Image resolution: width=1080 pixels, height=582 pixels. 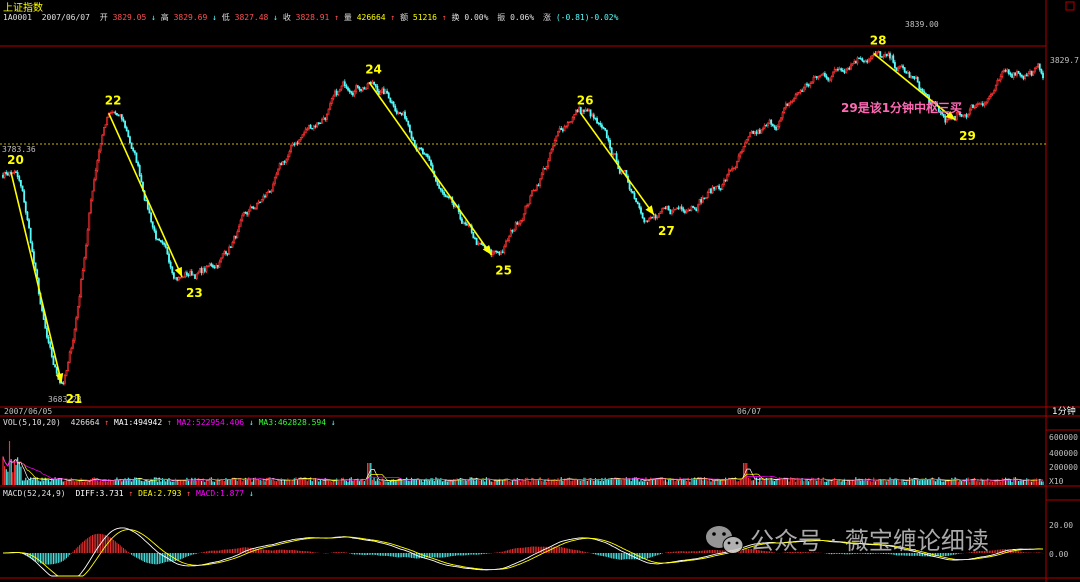 What do you see at coordinates (666, 231) in the screenshot?
I see `pivot-label: 27` at bounding box center [666, 231].